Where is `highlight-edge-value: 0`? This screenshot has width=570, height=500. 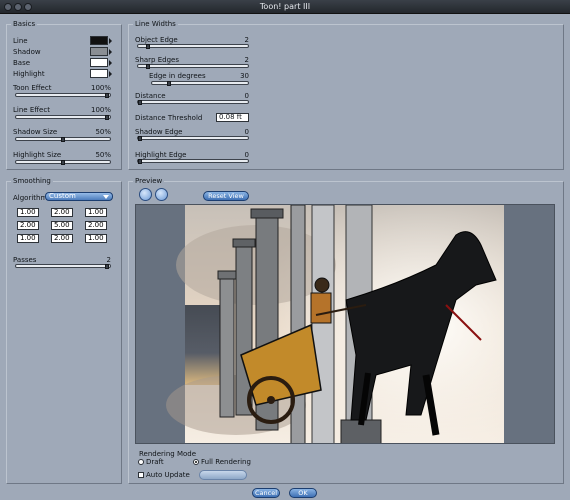
highlight-edge-value: 0 is located at coordinates (246, 155).